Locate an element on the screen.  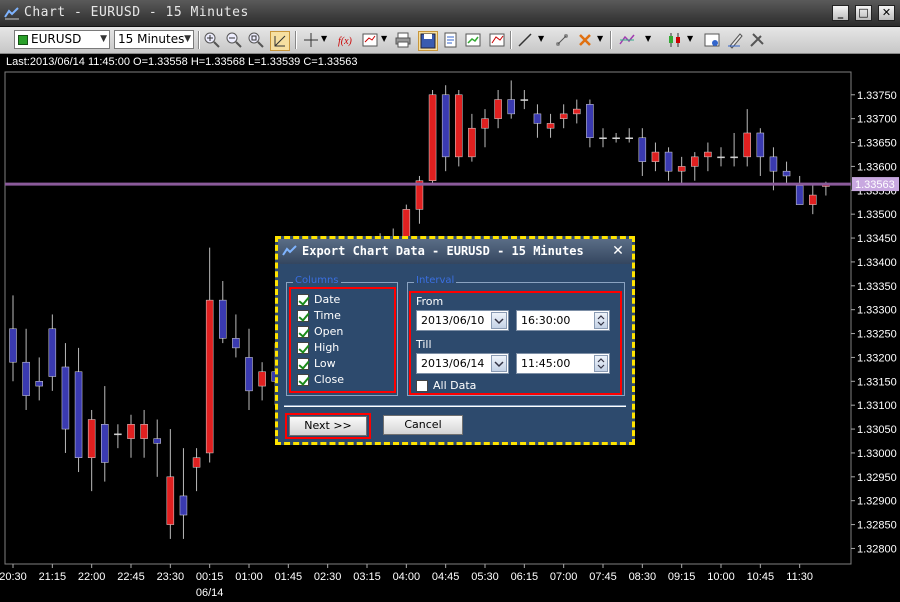
price-tick-label: 1.32950 is located at coordinates (877, 478).